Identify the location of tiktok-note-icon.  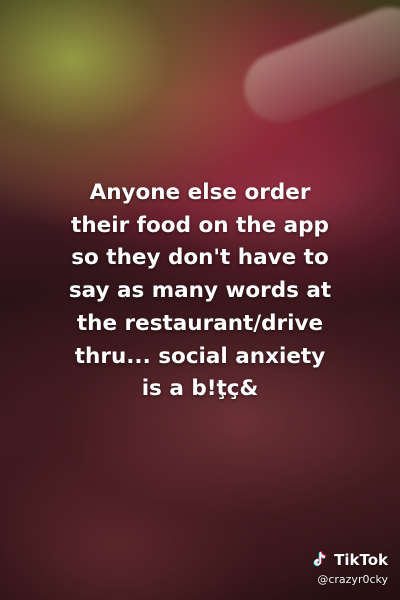
(320, 560).